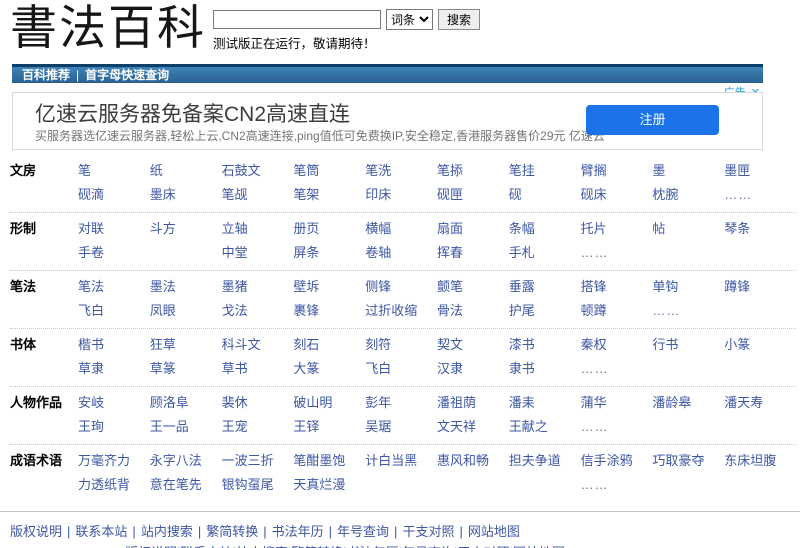  What do you see at coordinates (329, 286) in the screenshot?
I see `entry-link: 壁坼` at bounding box center [329, 286].